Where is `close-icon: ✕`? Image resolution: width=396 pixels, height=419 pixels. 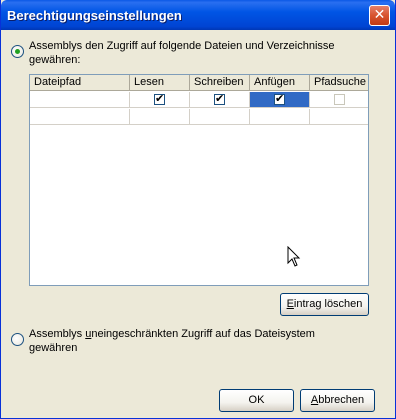 close-icon: ✕ is located at coordinates (379, 15).